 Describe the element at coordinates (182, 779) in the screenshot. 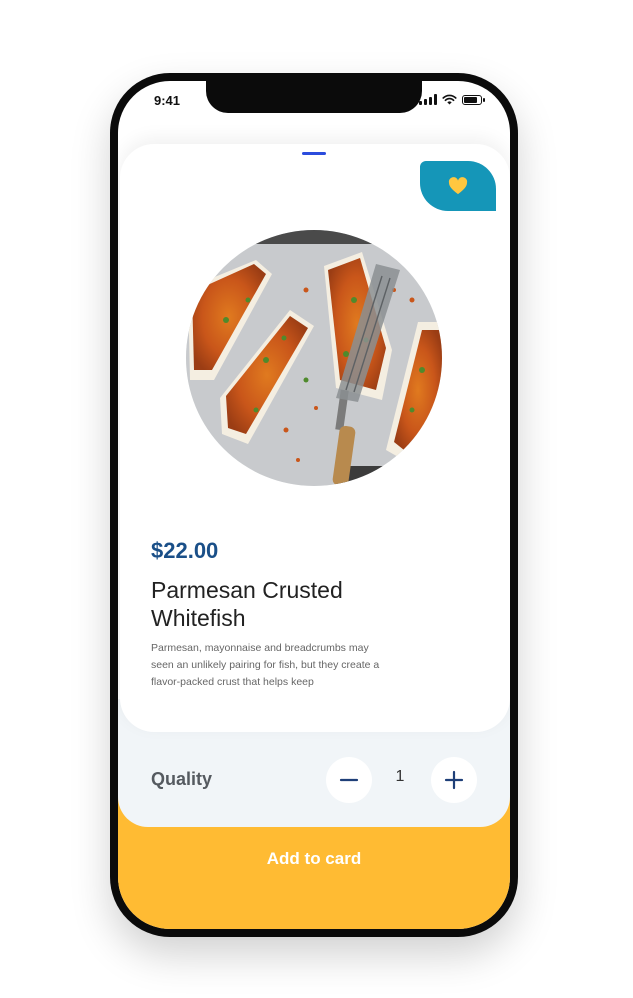

I see `quantity-label: Quality` at that location.